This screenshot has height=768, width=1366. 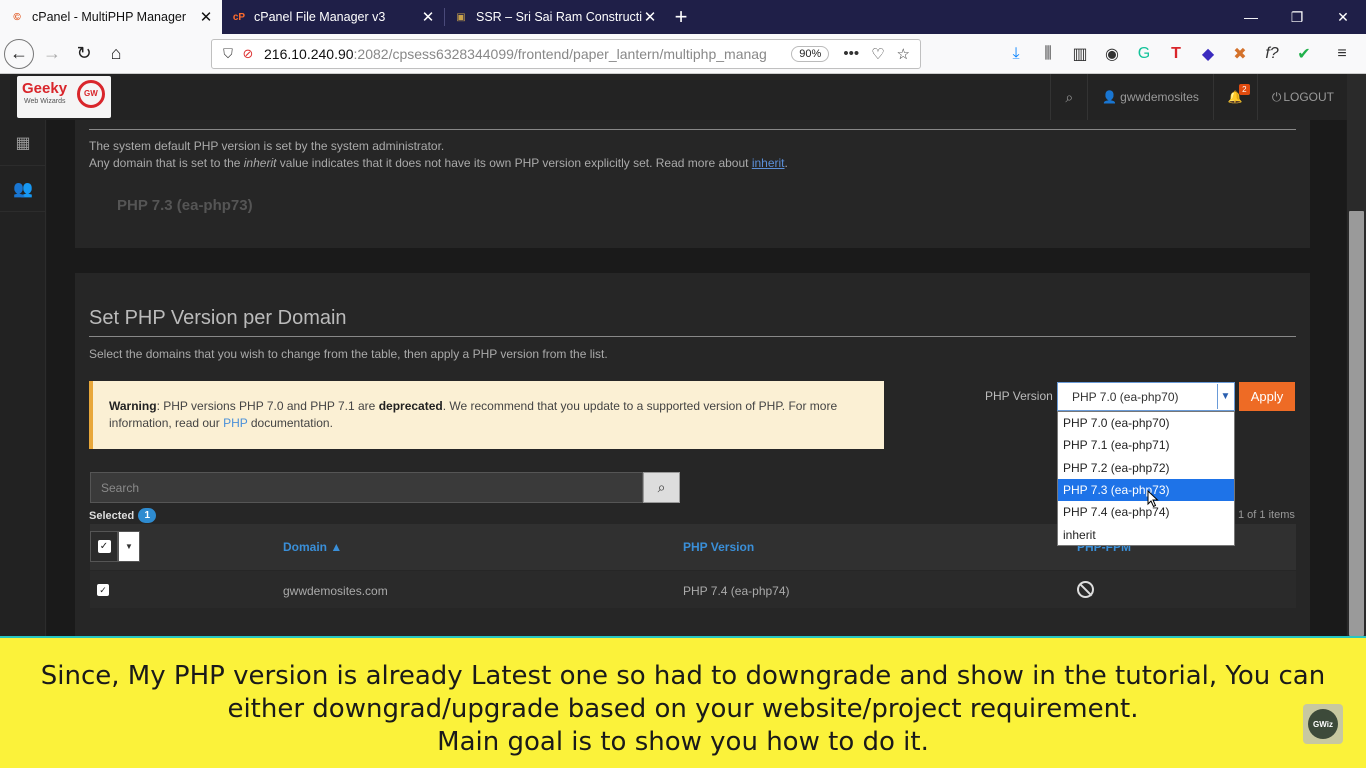 I want to click on apply-button: Apply, so click(x=1267, y=396).